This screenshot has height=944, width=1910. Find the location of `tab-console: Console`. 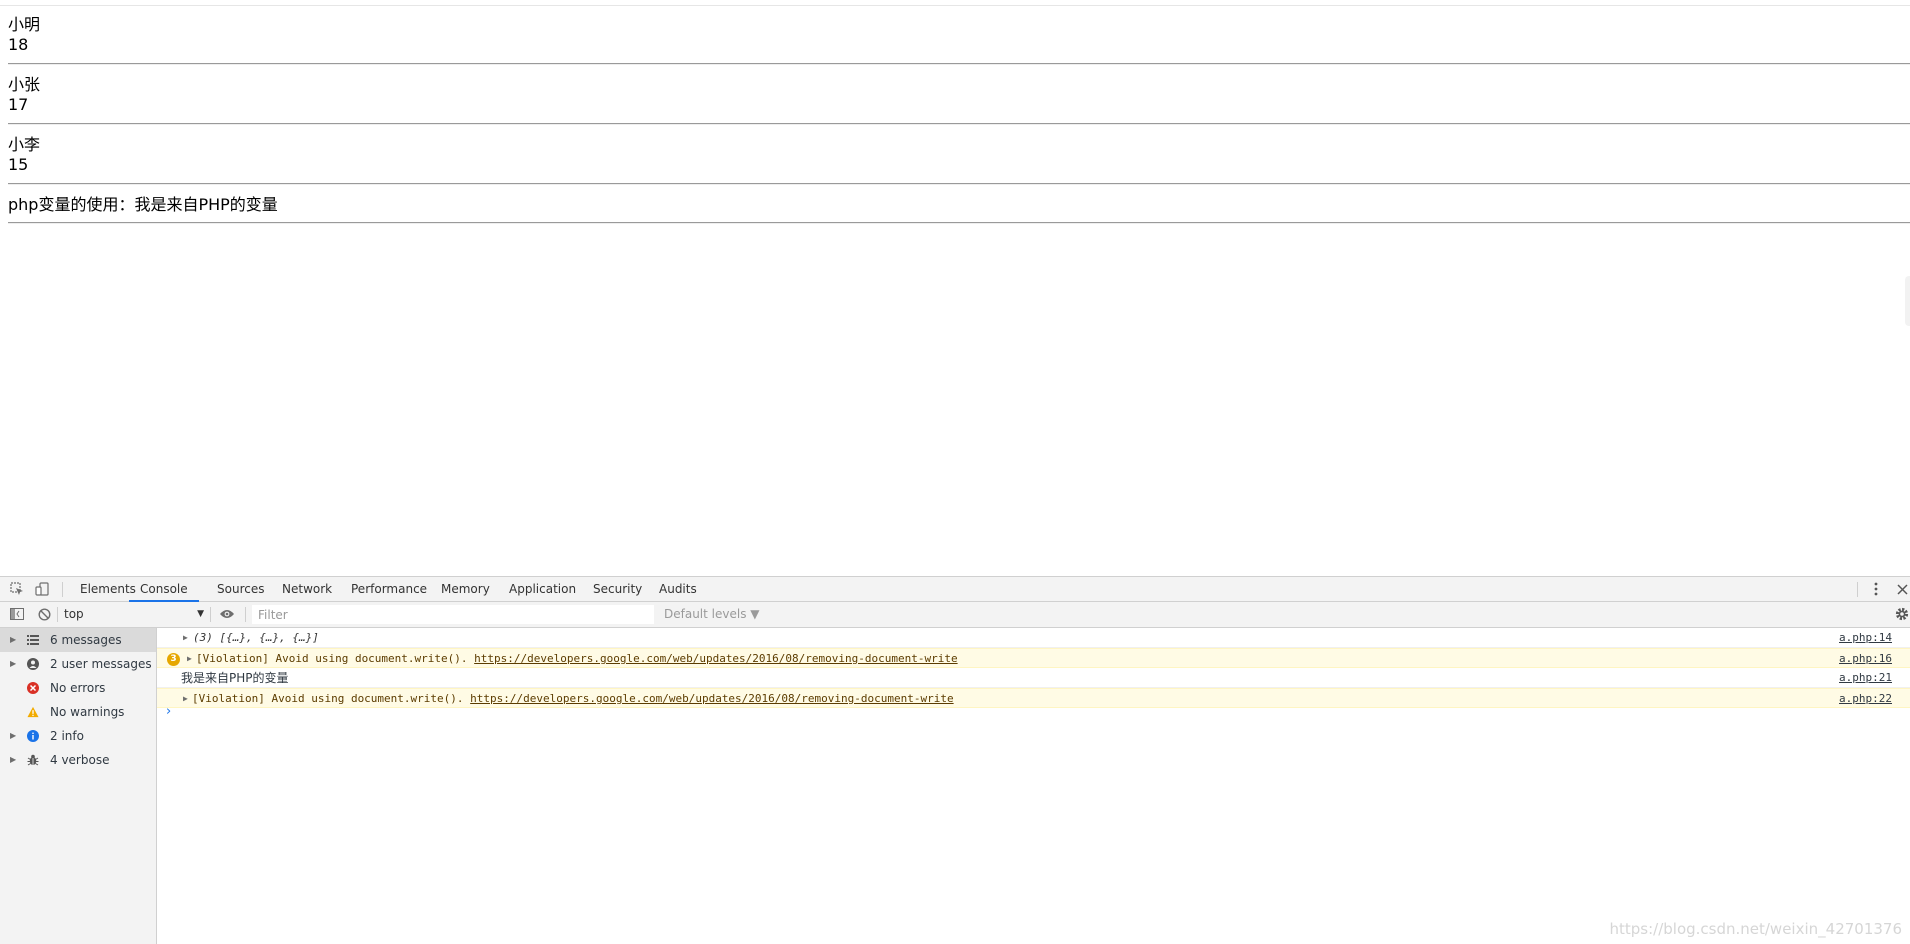

tab-console: Console is located at coordinates (164, 589).